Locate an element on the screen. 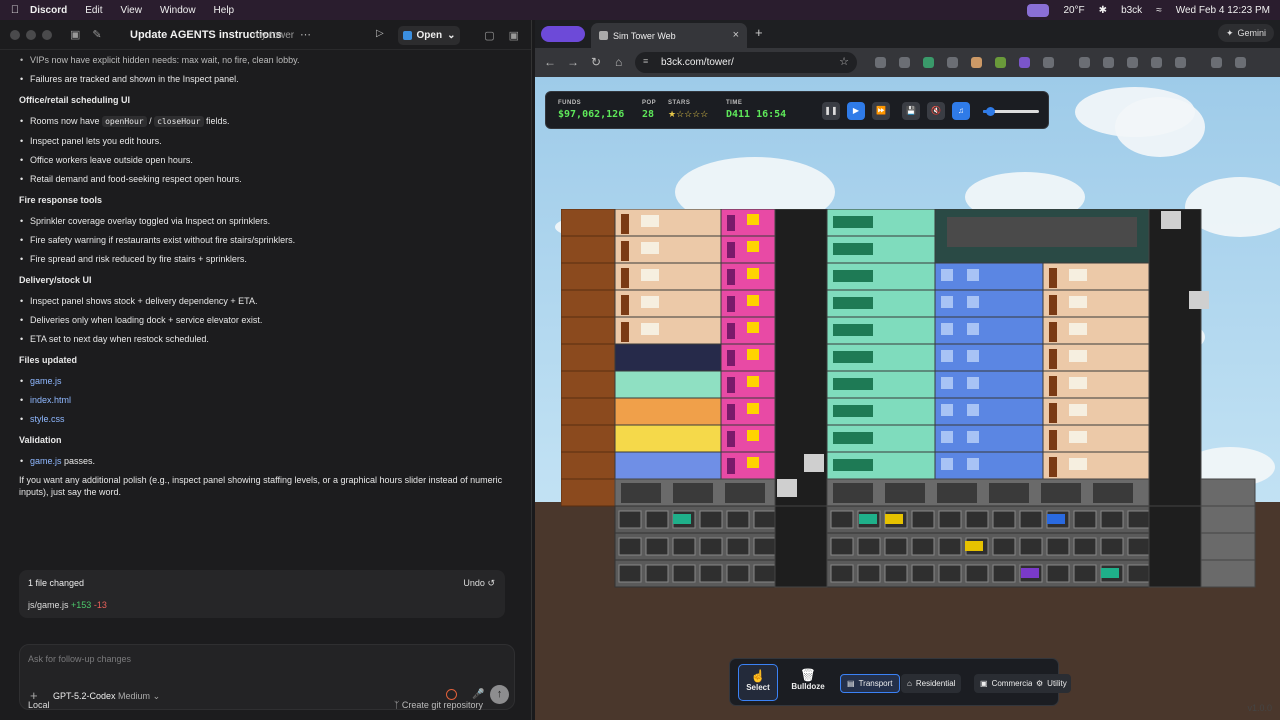 The image size is (1280, 720). category-residential: ⌂ Residential is located at coordinates (931, 683).